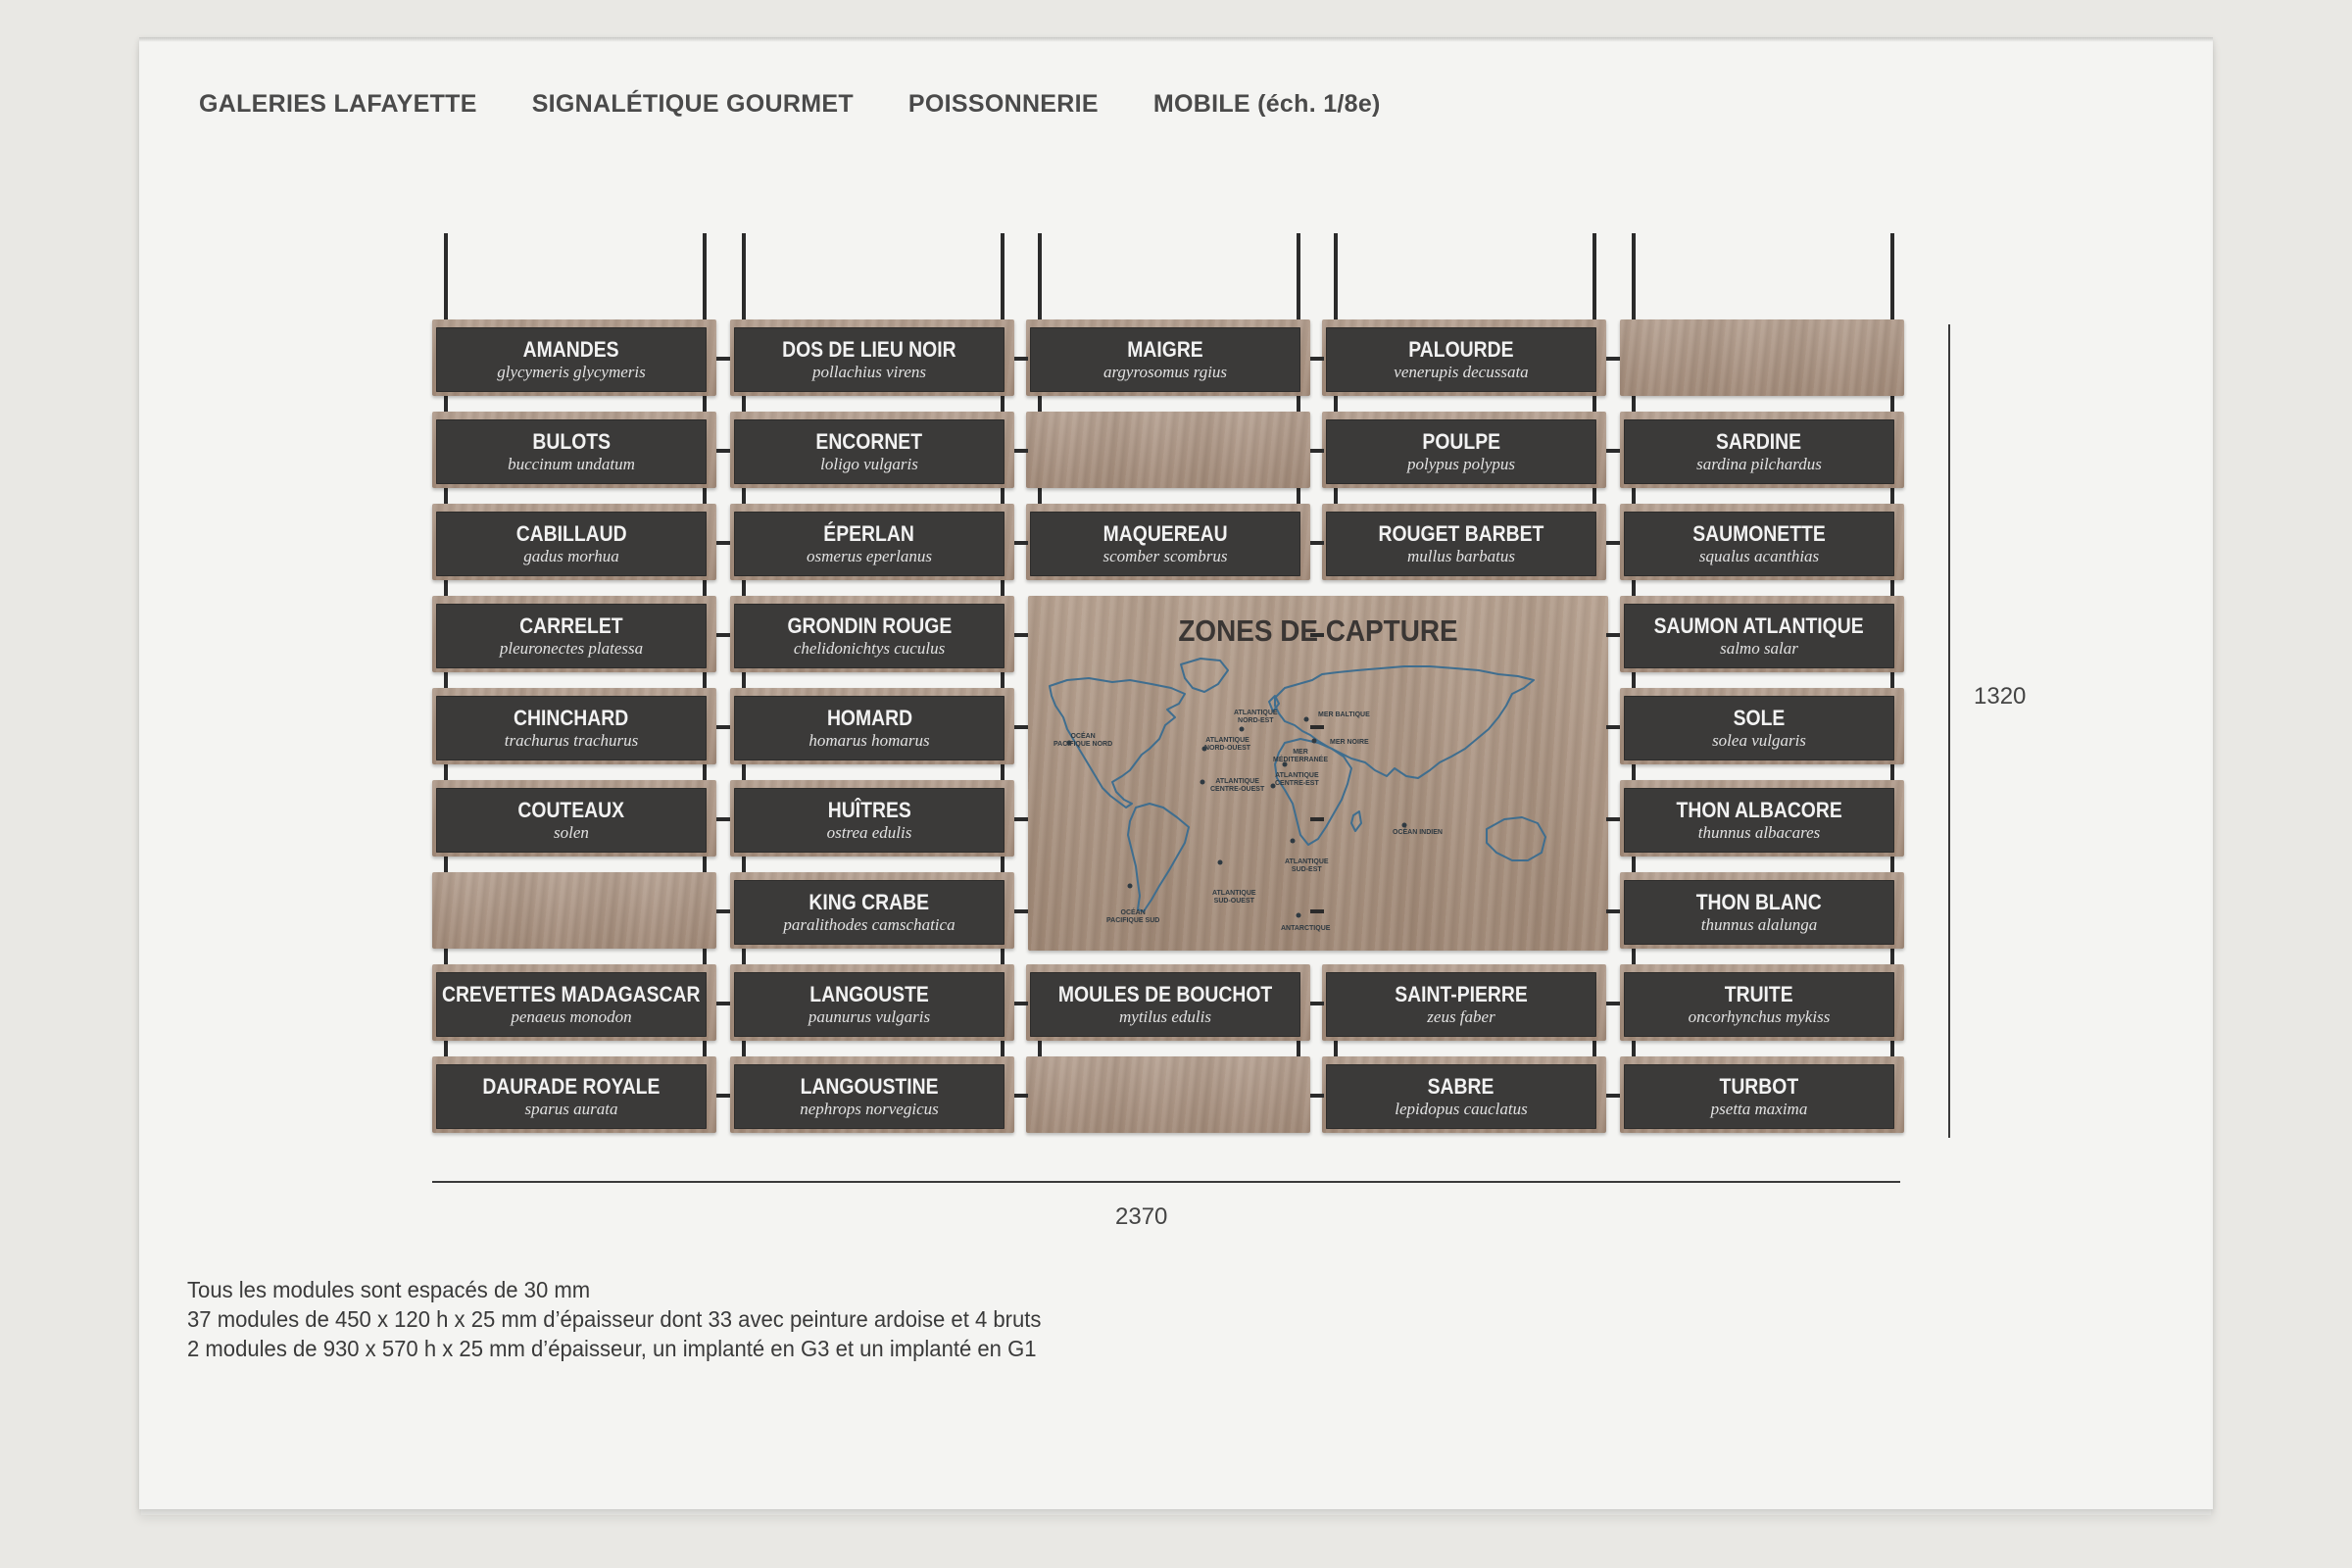 The width and height of the screenshot is (2352, 1568). What do you see at coordinates (1003, 104) in the screenshot?
I see `header-section: POISSONNERIE` at bounding box center [1003, 104].